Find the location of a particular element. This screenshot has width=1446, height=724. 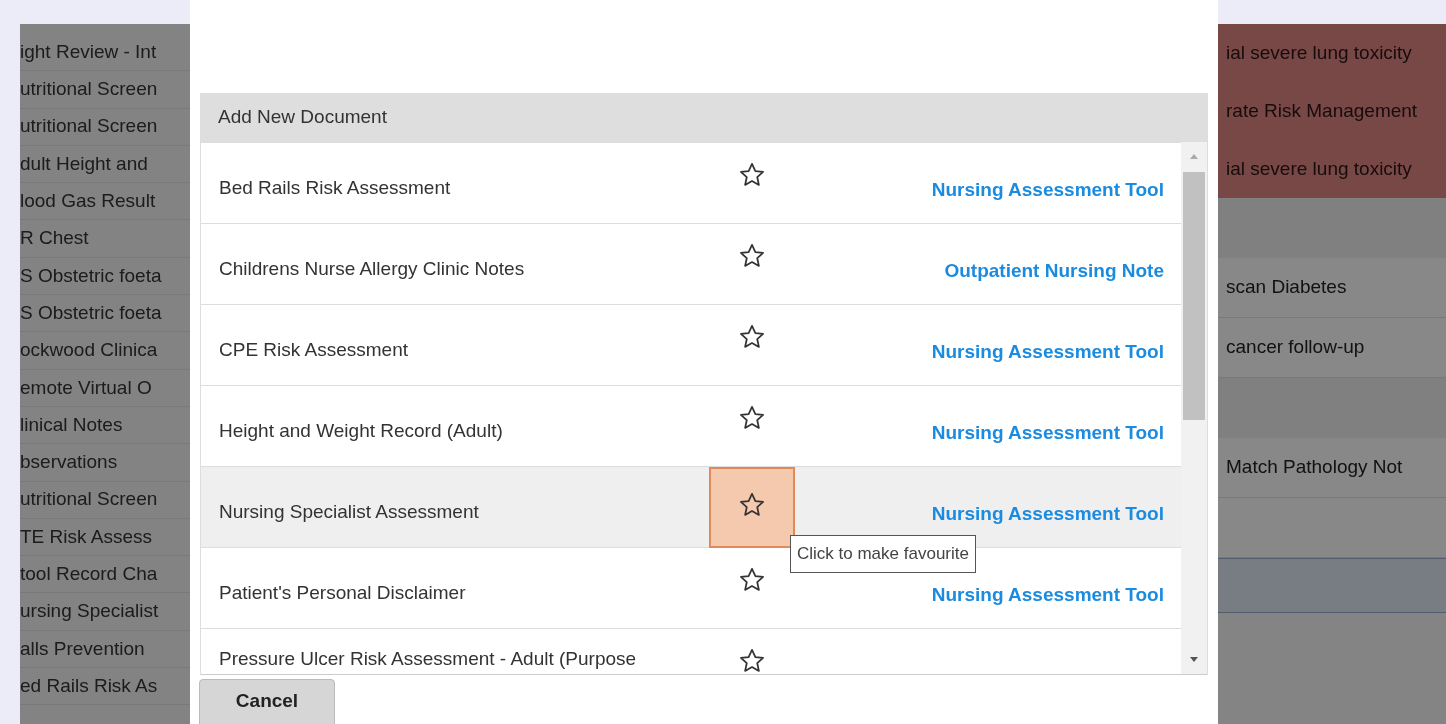

scroll-down-icon is located at coordinates (1194, 660).